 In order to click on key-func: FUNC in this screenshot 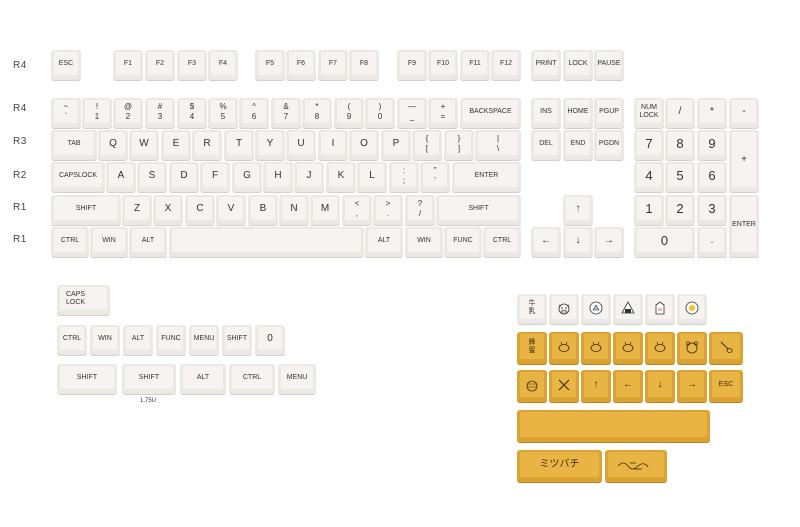, I will do `click(463, 242)`.